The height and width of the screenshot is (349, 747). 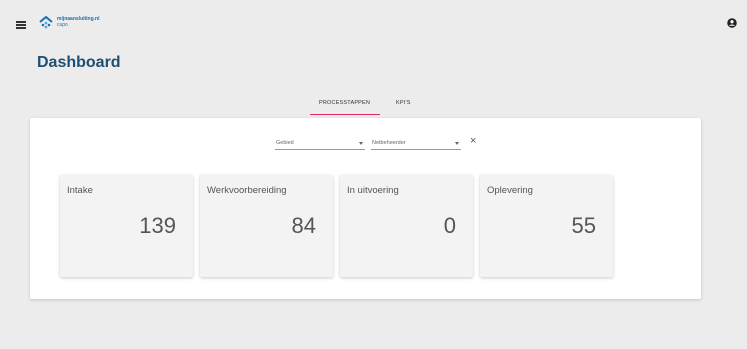 What do you see at coordinates (414, 105) in the screenshot?
I see `tab-kpis: KPI'S` at bounding box center [414, 105].